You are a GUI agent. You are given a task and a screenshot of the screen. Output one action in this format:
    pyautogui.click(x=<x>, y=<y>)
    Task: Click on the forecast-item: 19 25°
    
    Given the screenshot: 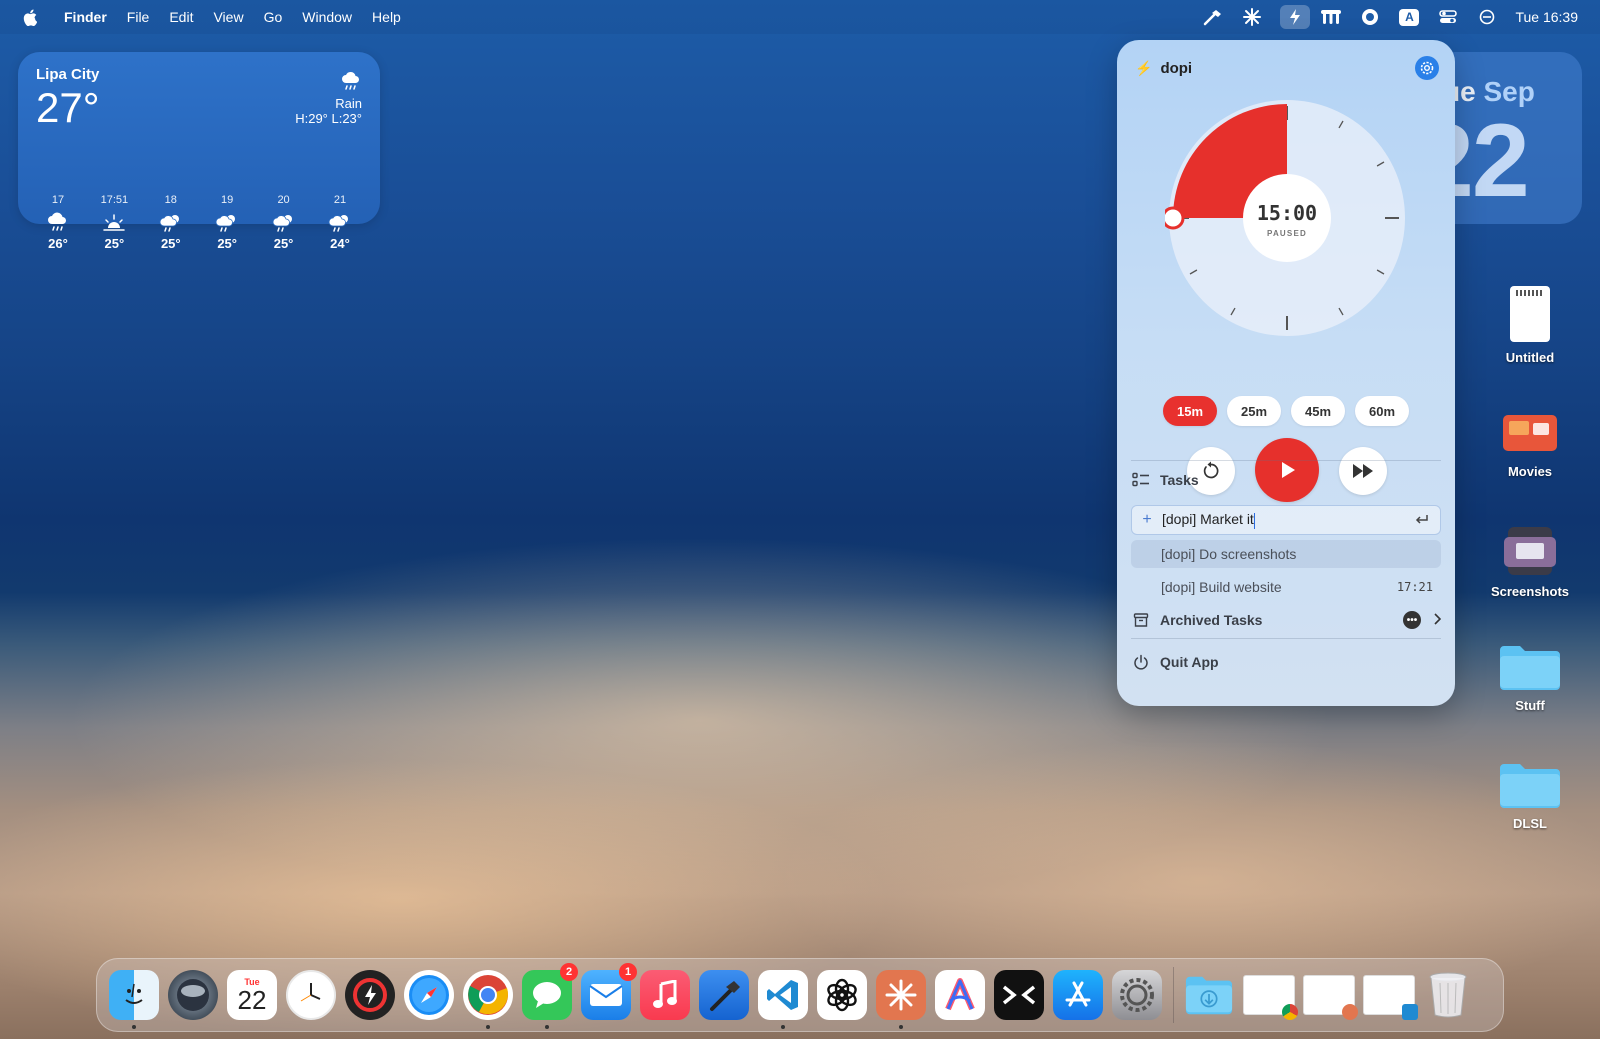 What is the action you would take?
    pyautogui.click(x=227, y=222)
    